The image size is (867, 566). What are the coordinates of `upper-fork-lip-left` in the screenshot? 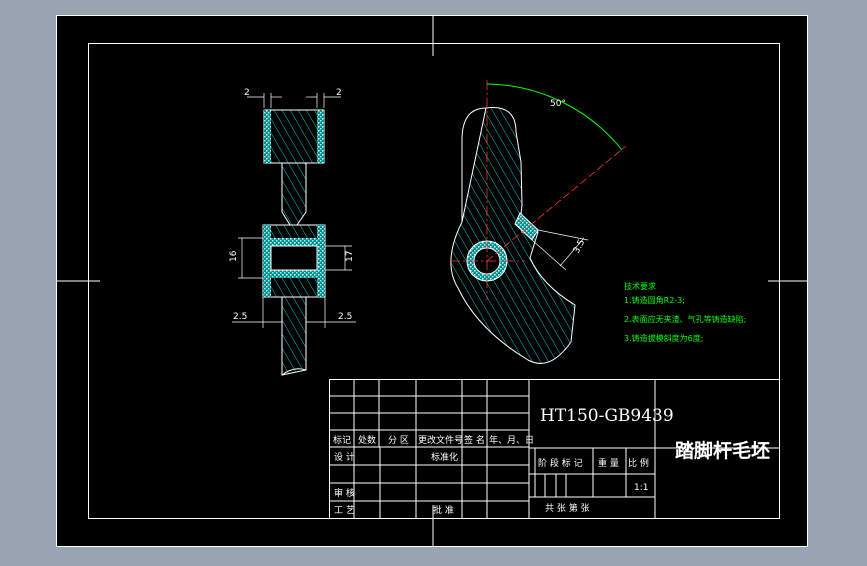 It's located at (267, 136).